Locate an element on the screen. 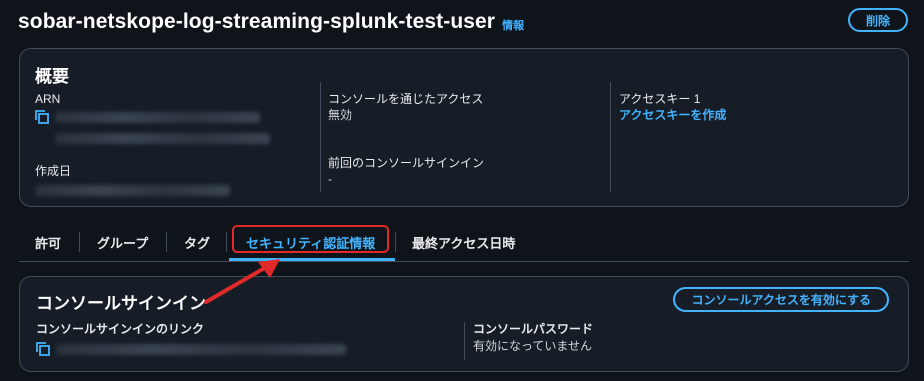 The height and width of the screenshot is (381, 924). console-access-label: コンソールを通じたアクセス is located at coordinates (406, 99).